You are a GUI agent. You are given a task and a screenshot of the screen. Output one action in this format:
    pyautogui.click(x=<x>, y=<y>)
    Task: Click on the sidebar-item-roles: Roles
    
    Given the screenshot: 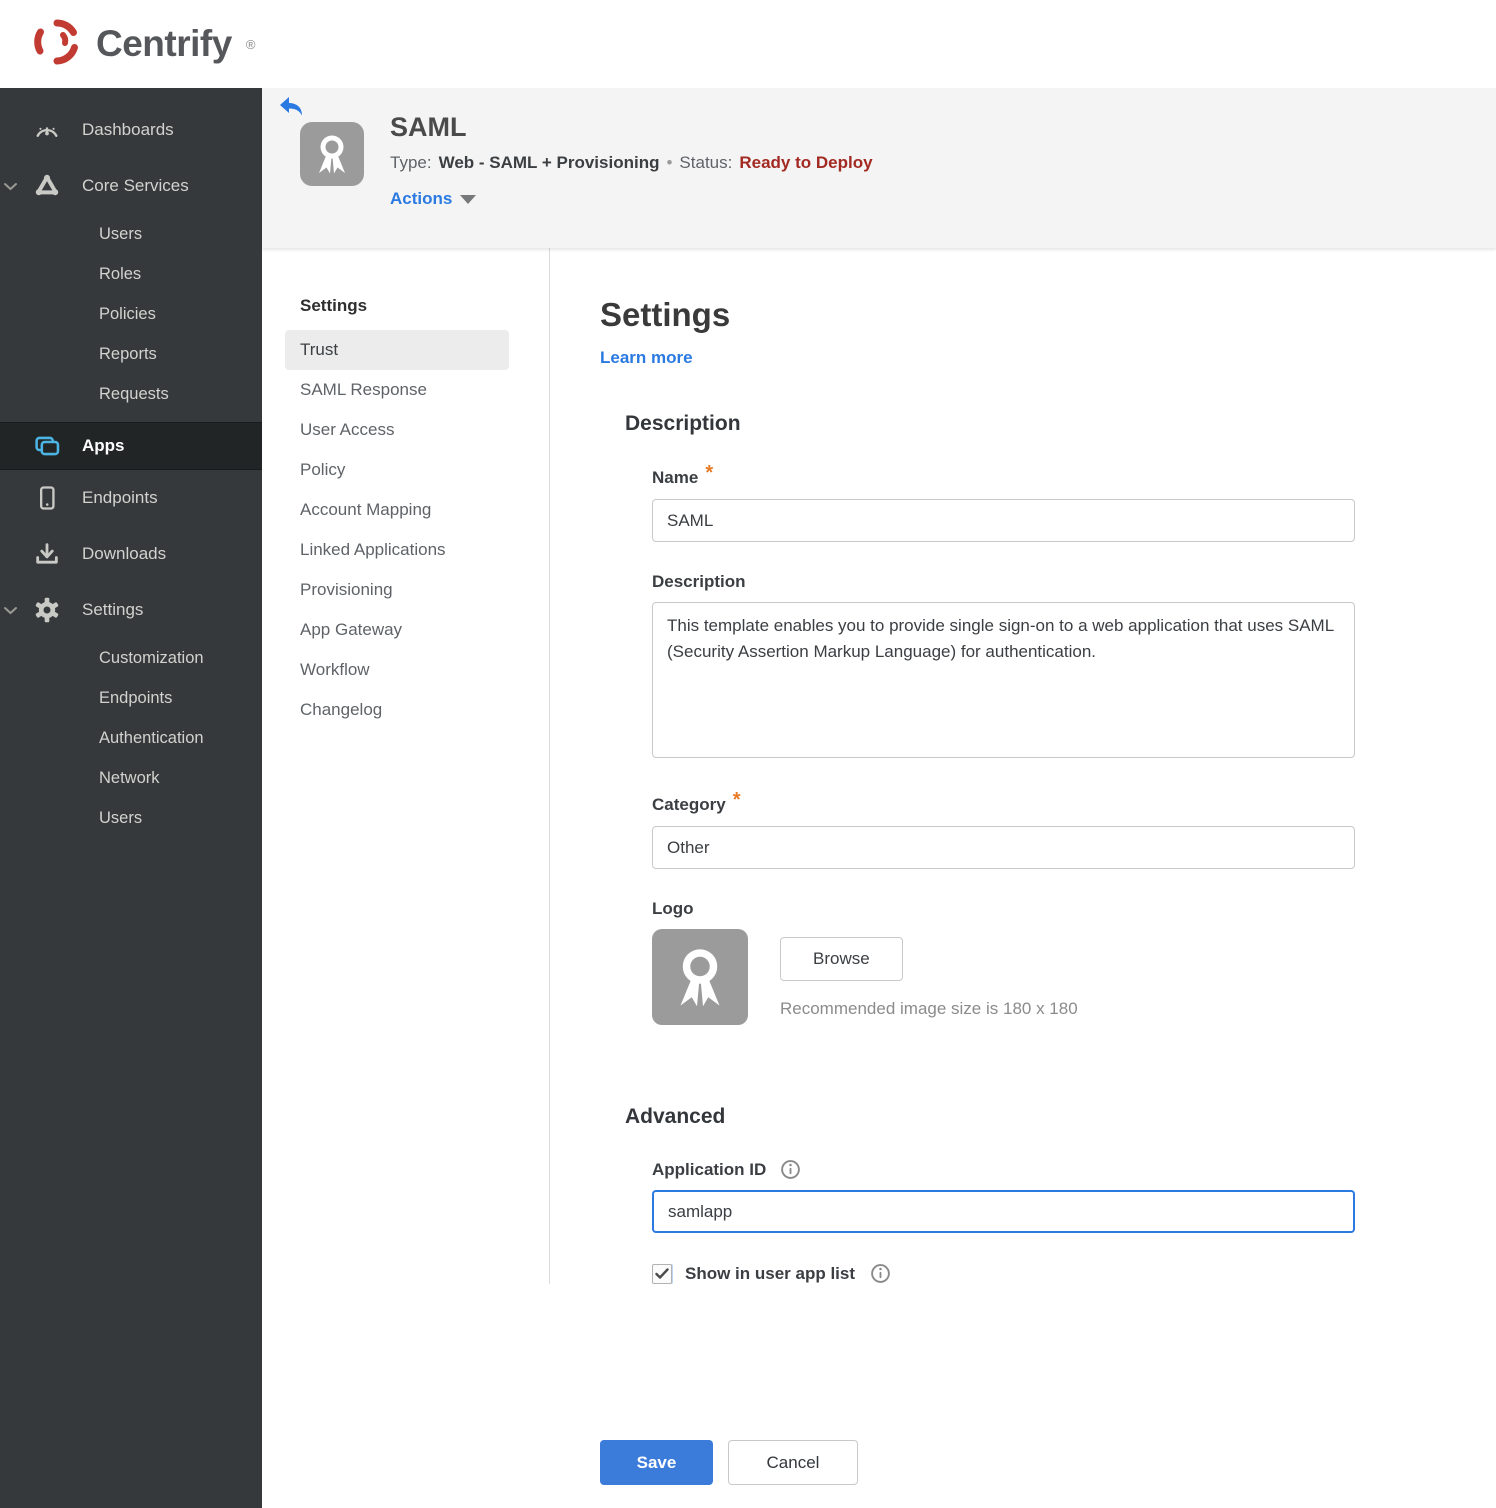 What is the action you would take?
    pyautogui.click(x=131, y=274)
    